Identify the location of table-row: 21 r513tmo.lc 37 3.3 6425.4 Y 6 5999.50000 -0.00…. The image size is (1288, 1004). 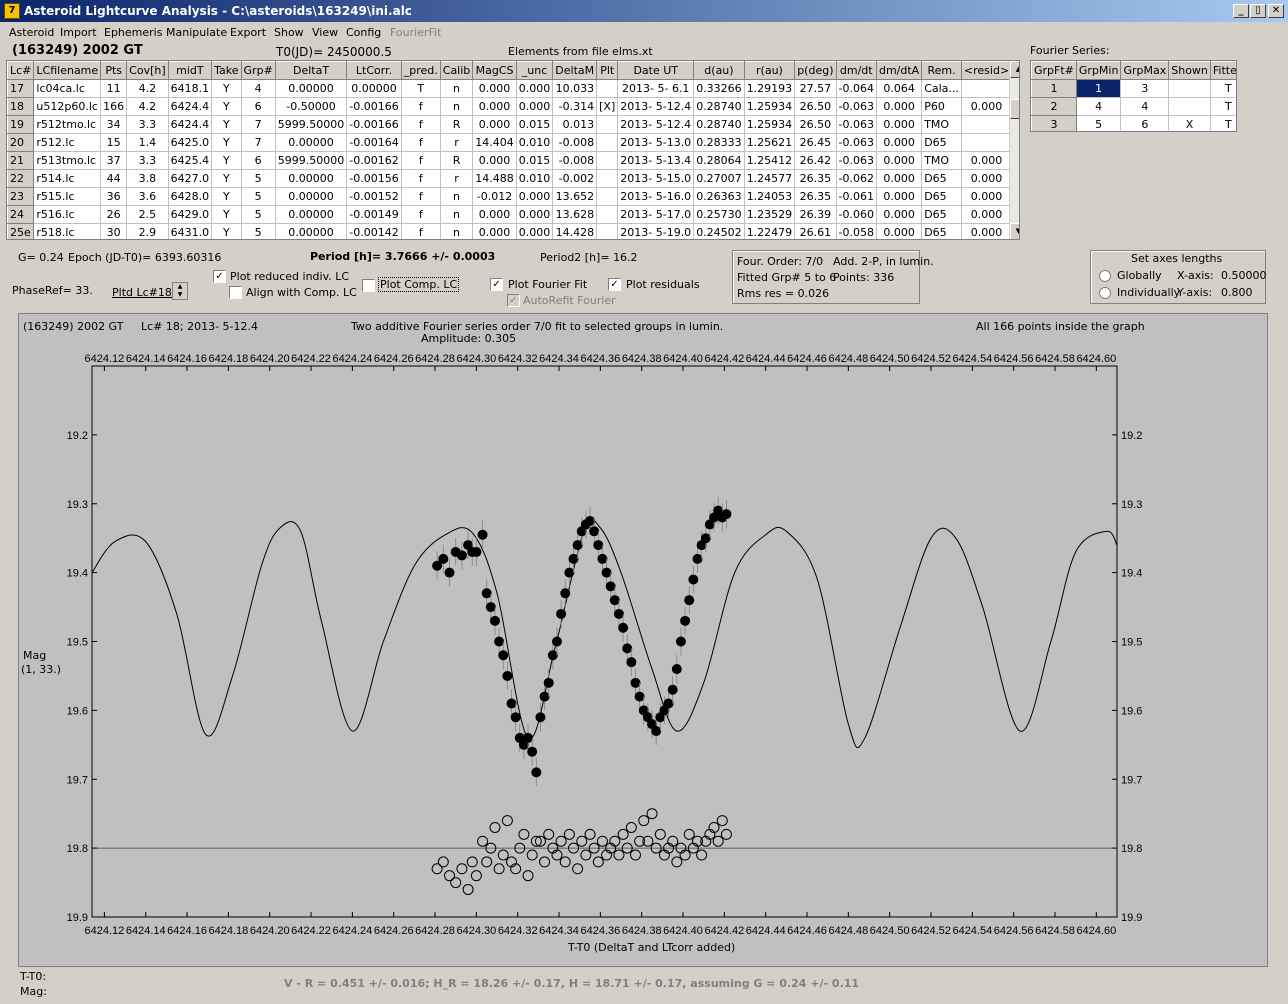
(513, 160).